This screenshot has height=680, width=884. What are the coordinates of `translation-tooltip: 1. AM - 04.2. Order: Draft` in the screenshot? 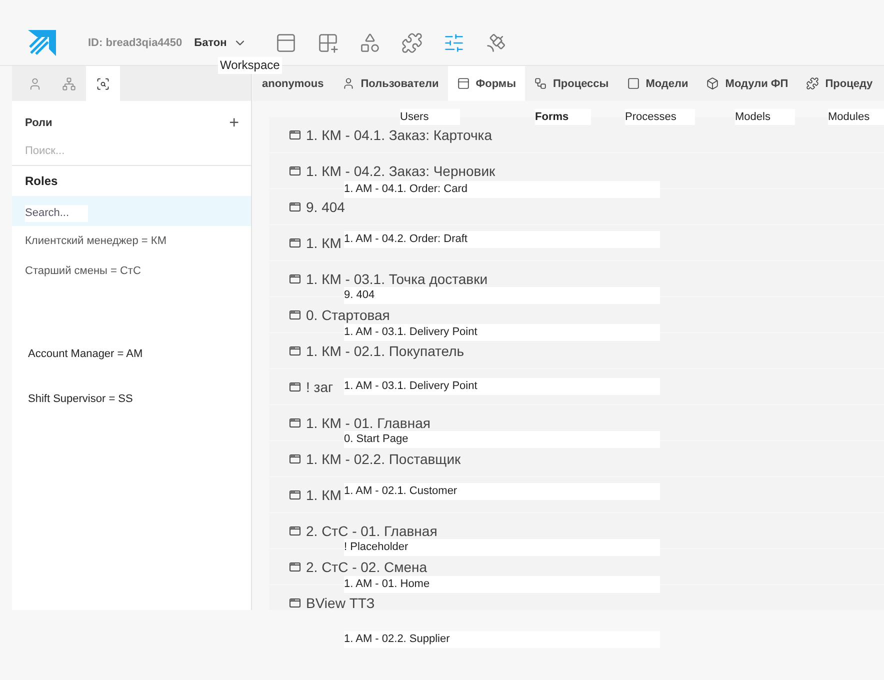 It's located at (502, 239).